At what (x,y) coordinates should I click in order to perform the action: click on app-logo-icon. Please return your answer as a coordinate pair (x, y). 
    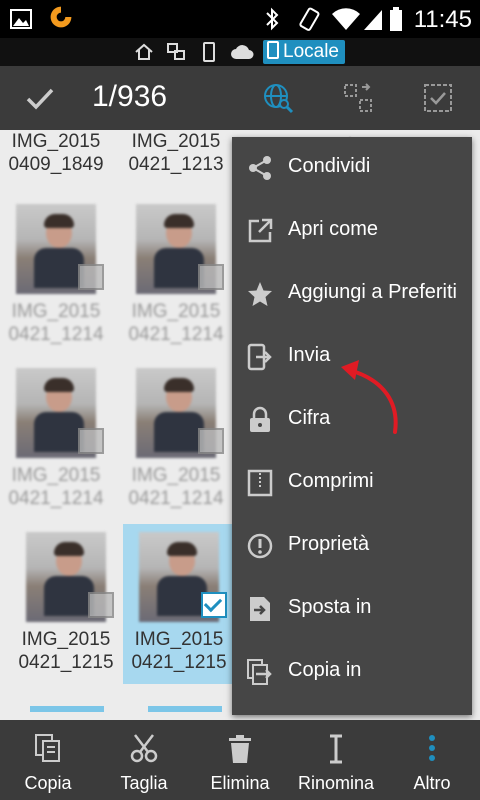
    Looking at the image, I should click on (61, 17).